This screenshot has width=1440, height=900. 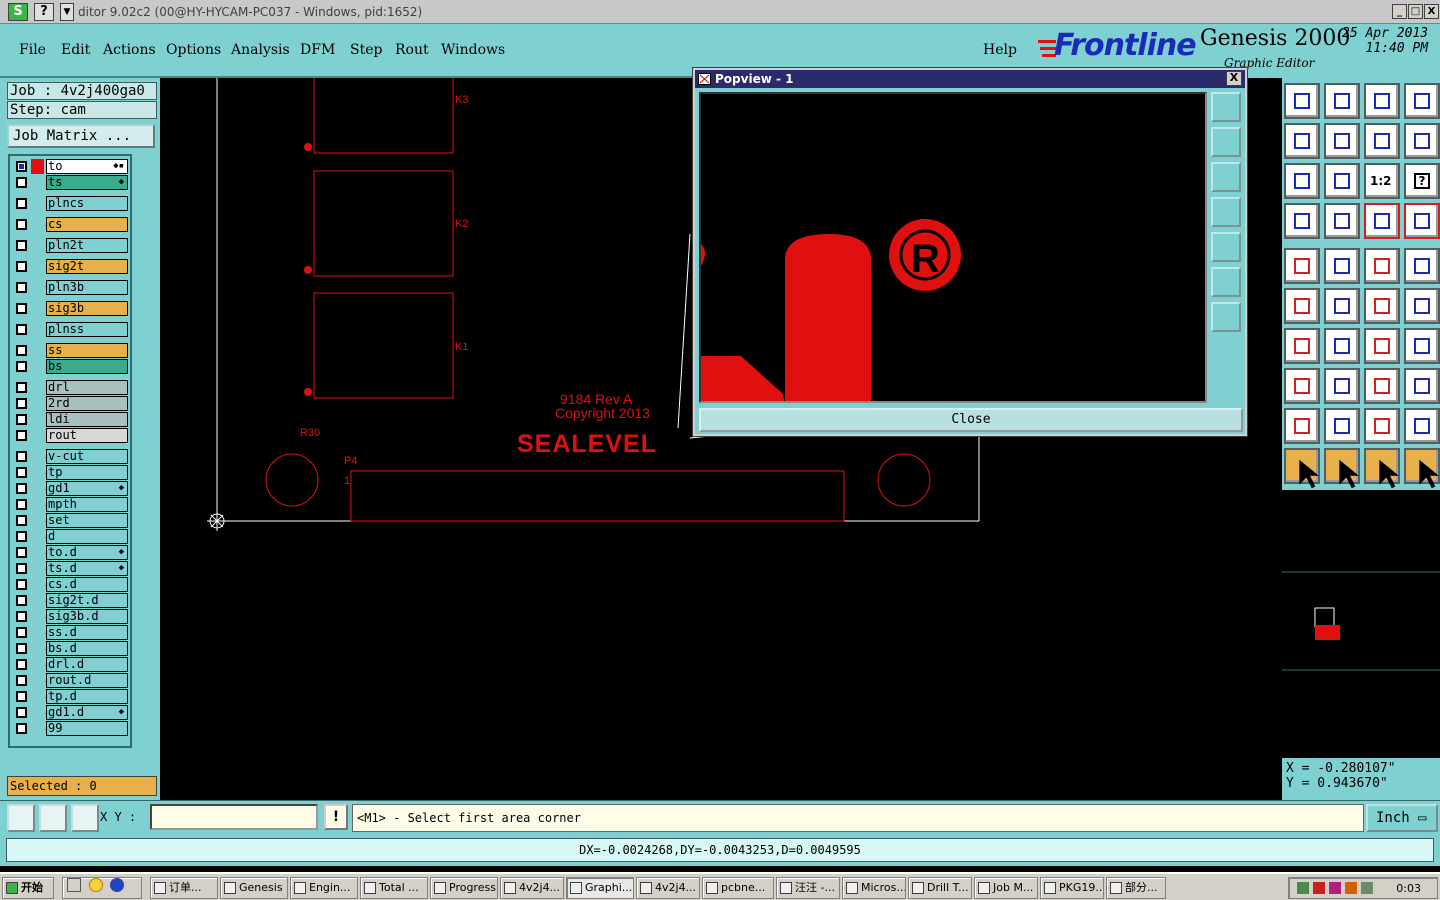 What do you see at coordinates (464, 888) in the screenshot?
I see `taskbar-item: Progress` at bounding box center [464, 888].